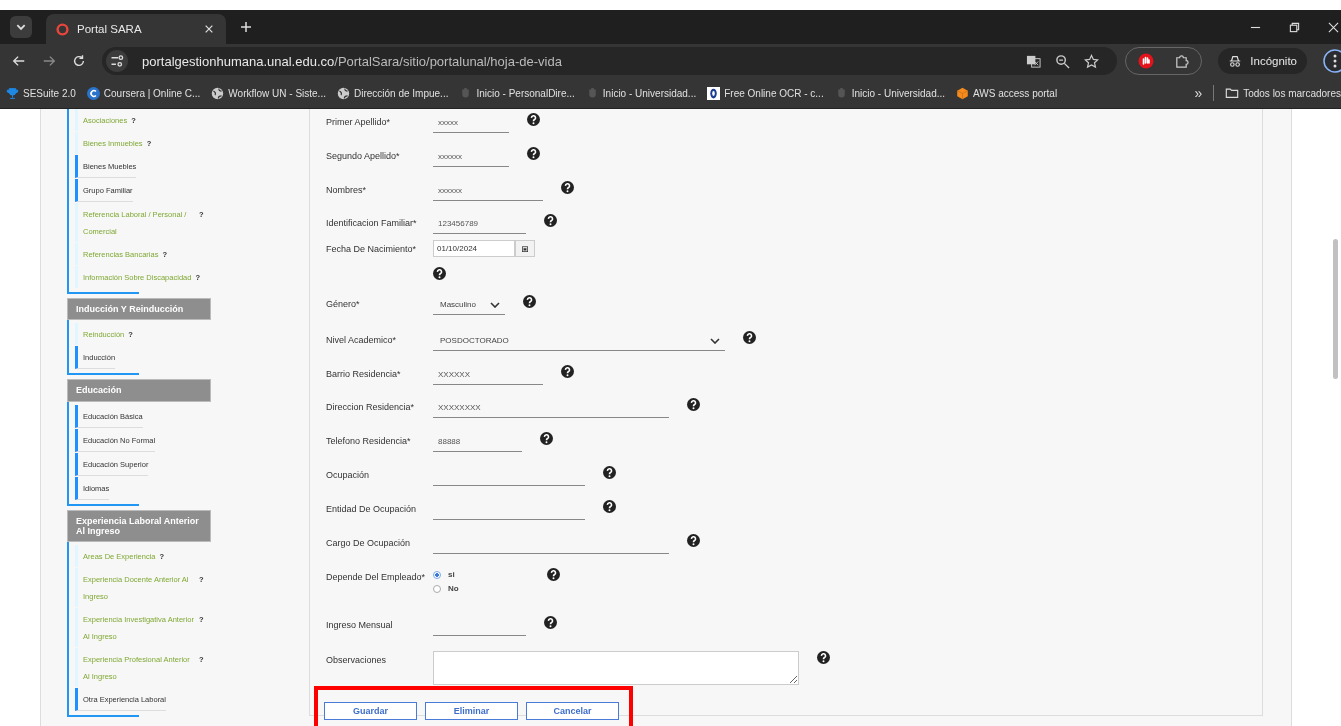 The width and height of the screenshot is (1341, 726). Describe the element at coordinates (1262, 61) in the screenshot. I see `incognito-badge: Incógnito` at that location.